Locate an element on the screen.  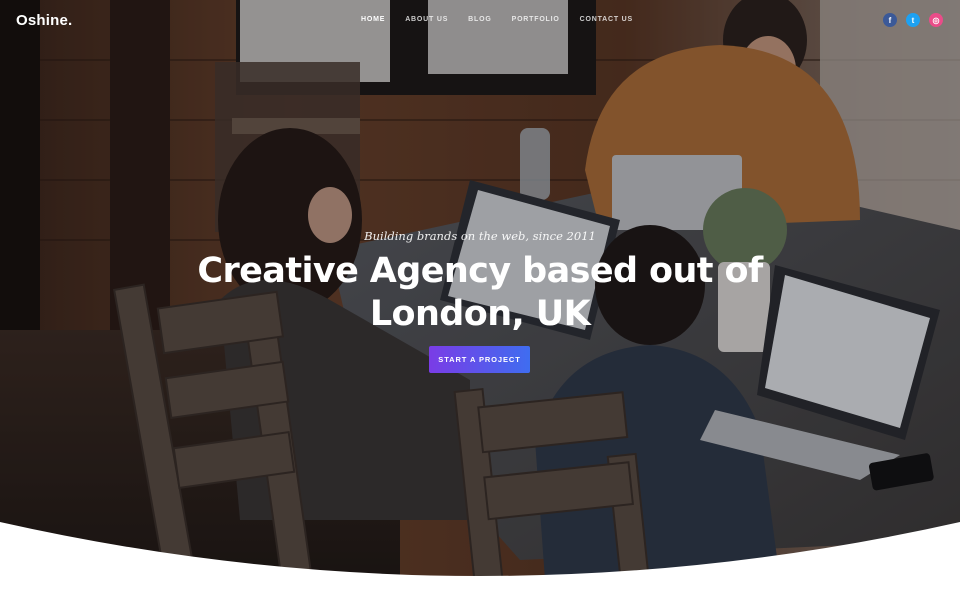
hero-headline-line-2: London, UK is located at coordinates (480, 314).